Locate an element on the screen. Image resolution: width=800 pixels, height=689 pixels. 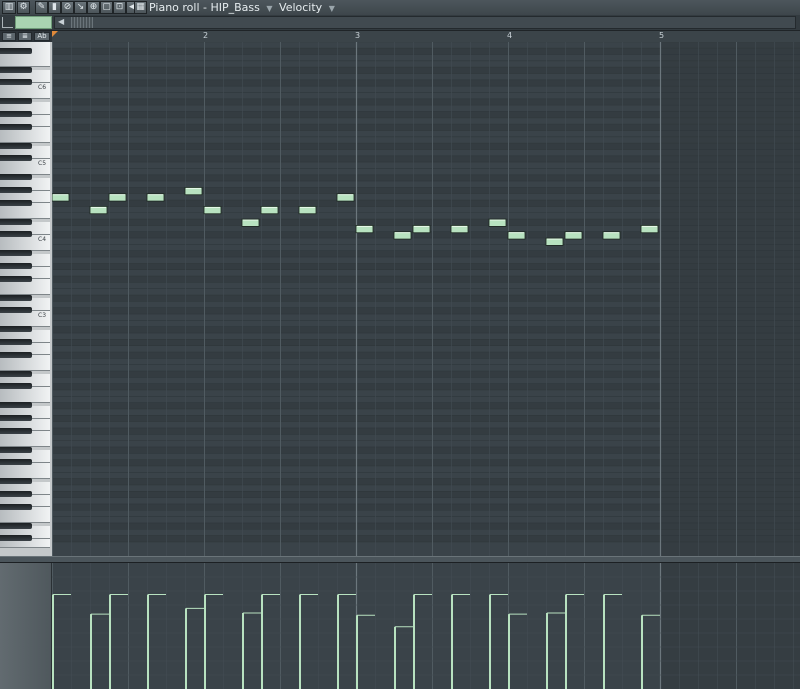
scroll-grip is located at coordinates (82, 22).